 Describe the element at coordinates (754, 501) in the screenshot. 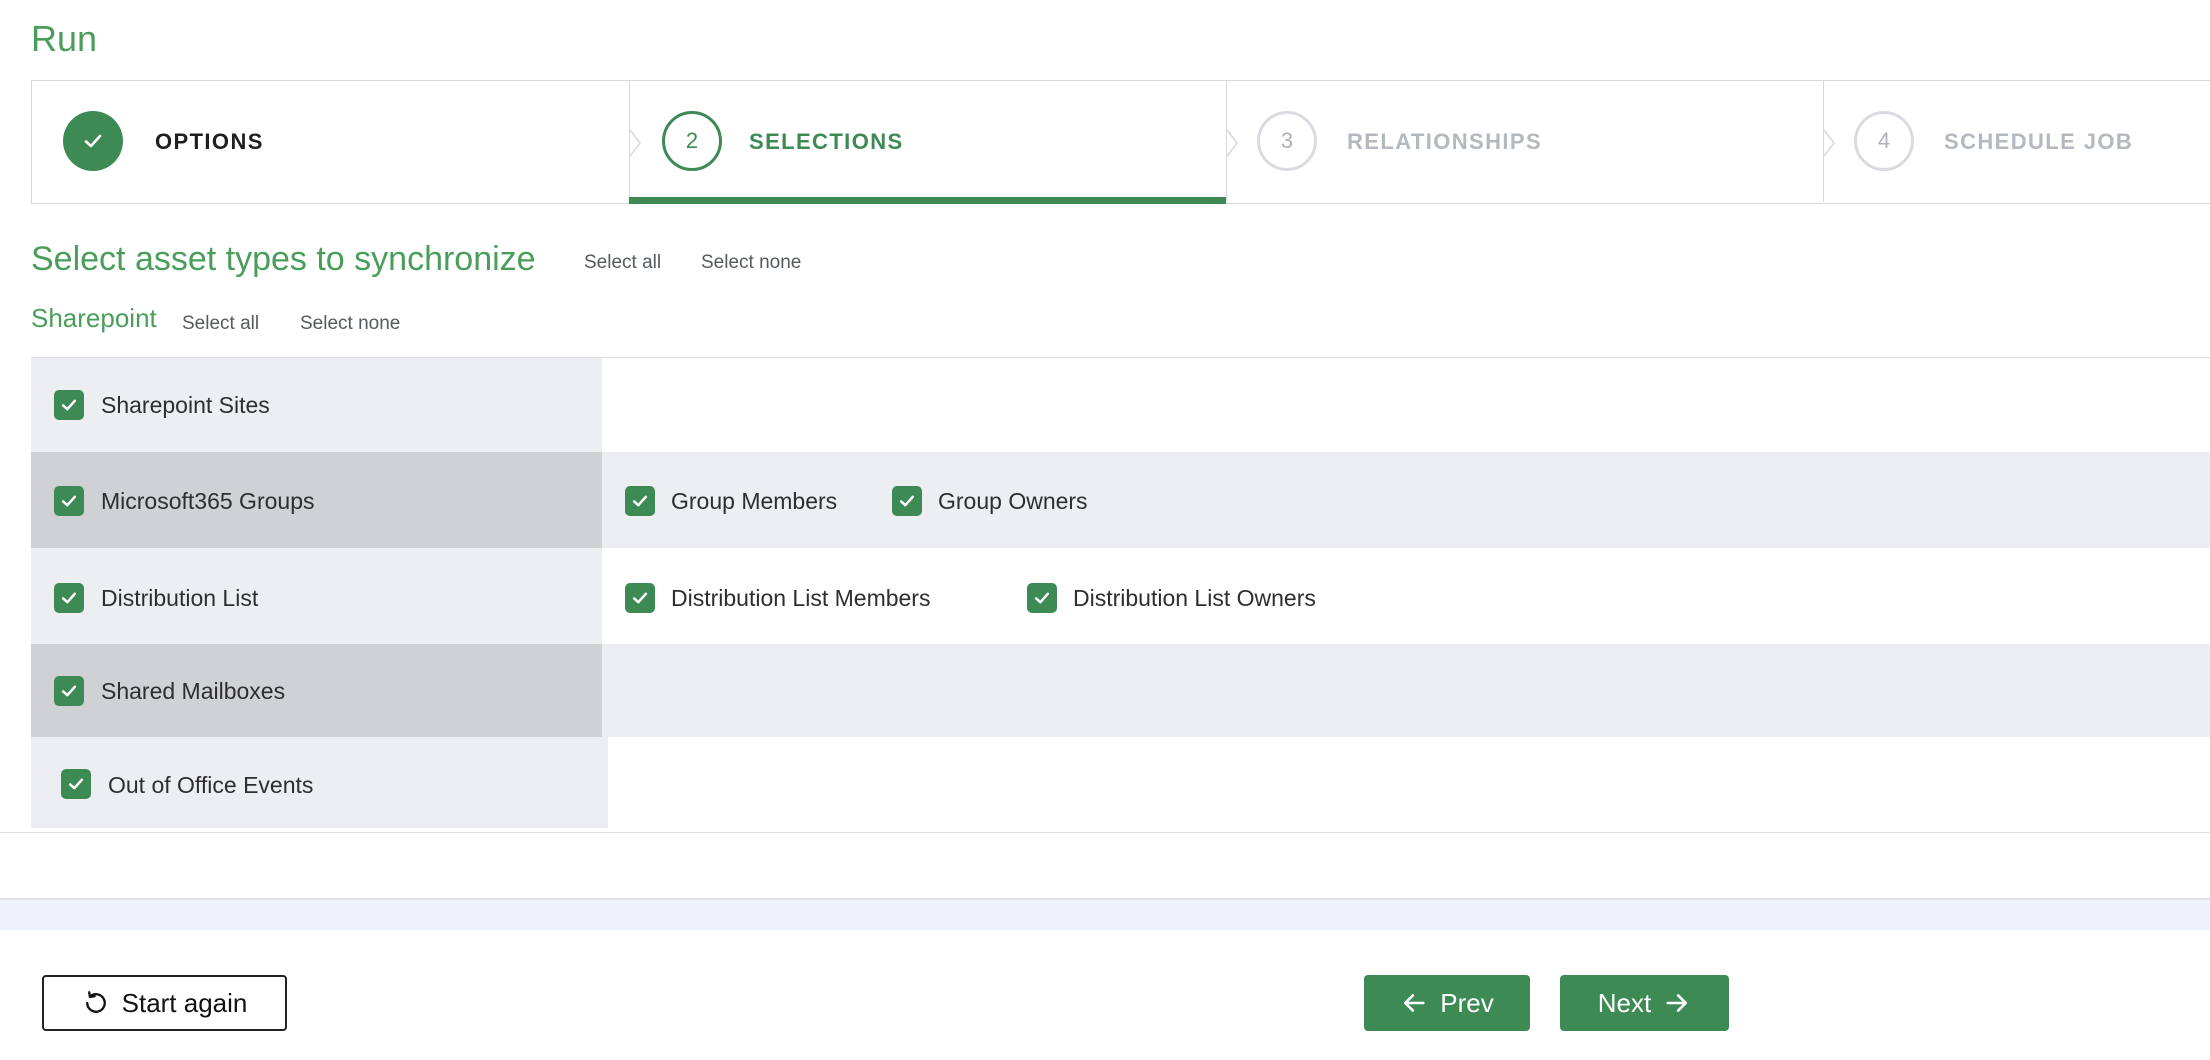

I see `checkbox-label: Group Members` at that location.